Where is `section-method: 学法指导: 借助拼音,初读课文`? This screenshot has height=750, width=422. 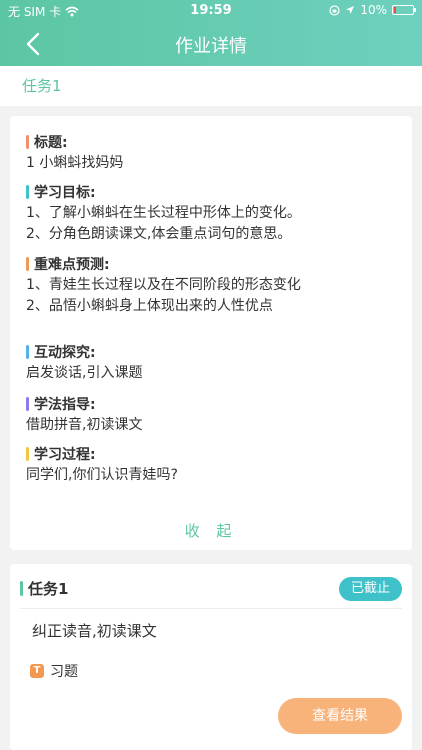 section-method: 学法指导: 借助拼音,初读课文 is located at coordinates (211, 415).